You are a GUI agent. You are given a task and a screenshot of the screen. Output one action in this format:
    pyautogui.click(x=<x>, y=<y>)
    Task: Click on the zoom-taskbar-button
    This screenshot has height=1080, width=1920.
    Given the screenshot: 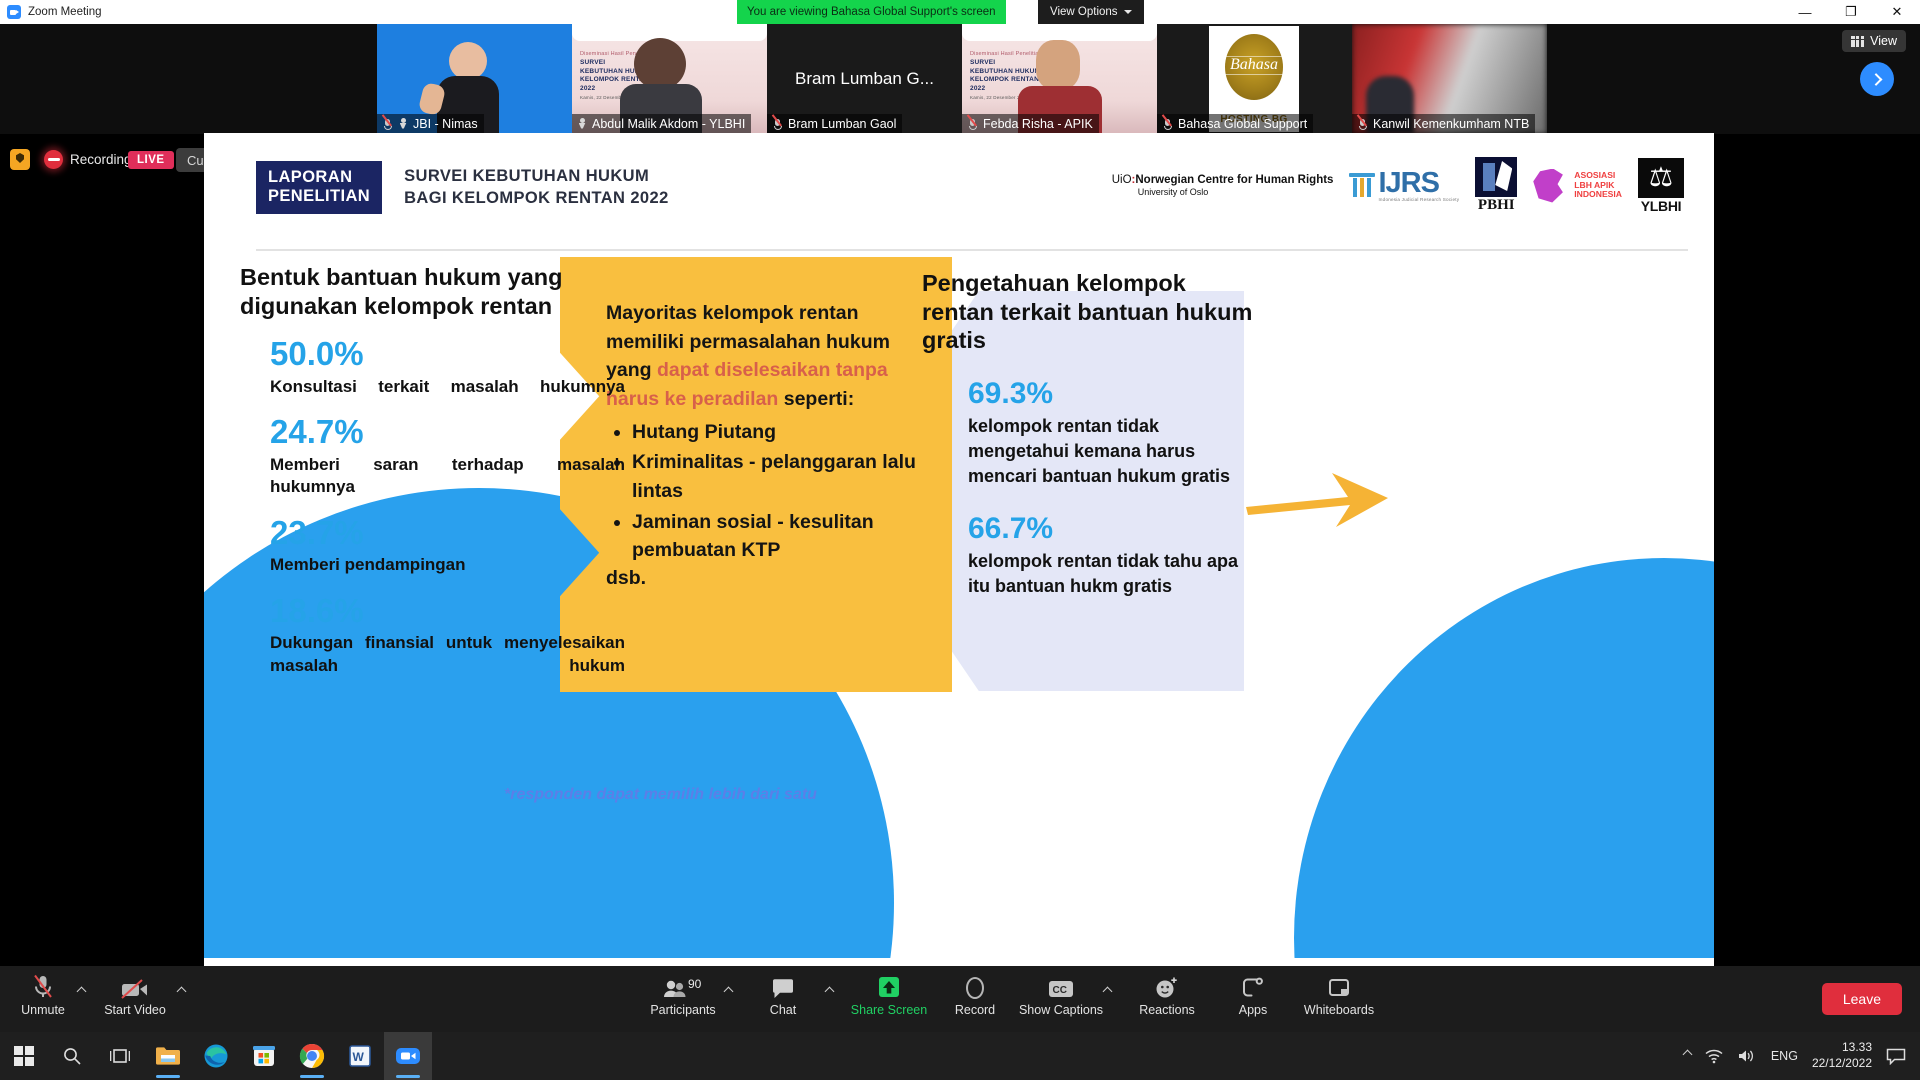 What is the action you would take?
    pyautogui.click(x=408, y=1056)
    